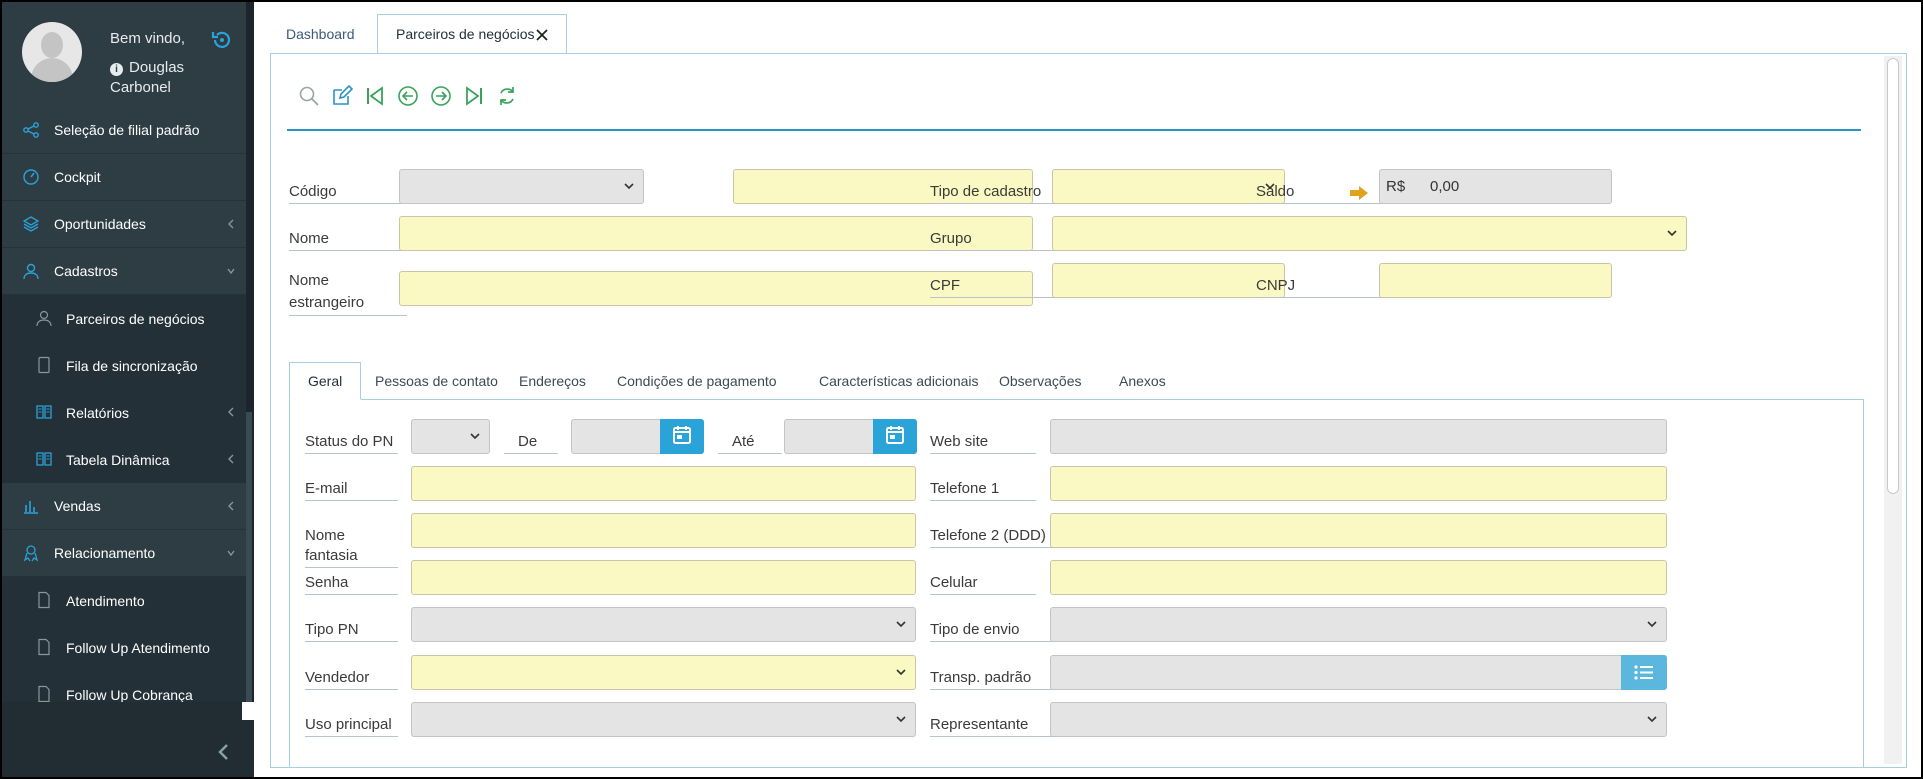 Image resolution: width=1923 pixels, height=779 pixels. I want to click on last-record-button, so click(474, 96).